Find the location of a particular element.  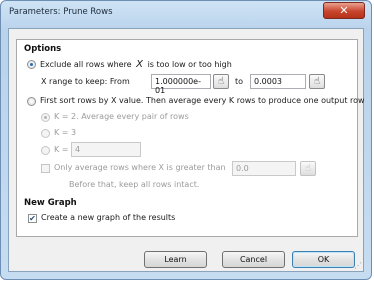

k-custom-label: K = is located at coordinates (61, 149).